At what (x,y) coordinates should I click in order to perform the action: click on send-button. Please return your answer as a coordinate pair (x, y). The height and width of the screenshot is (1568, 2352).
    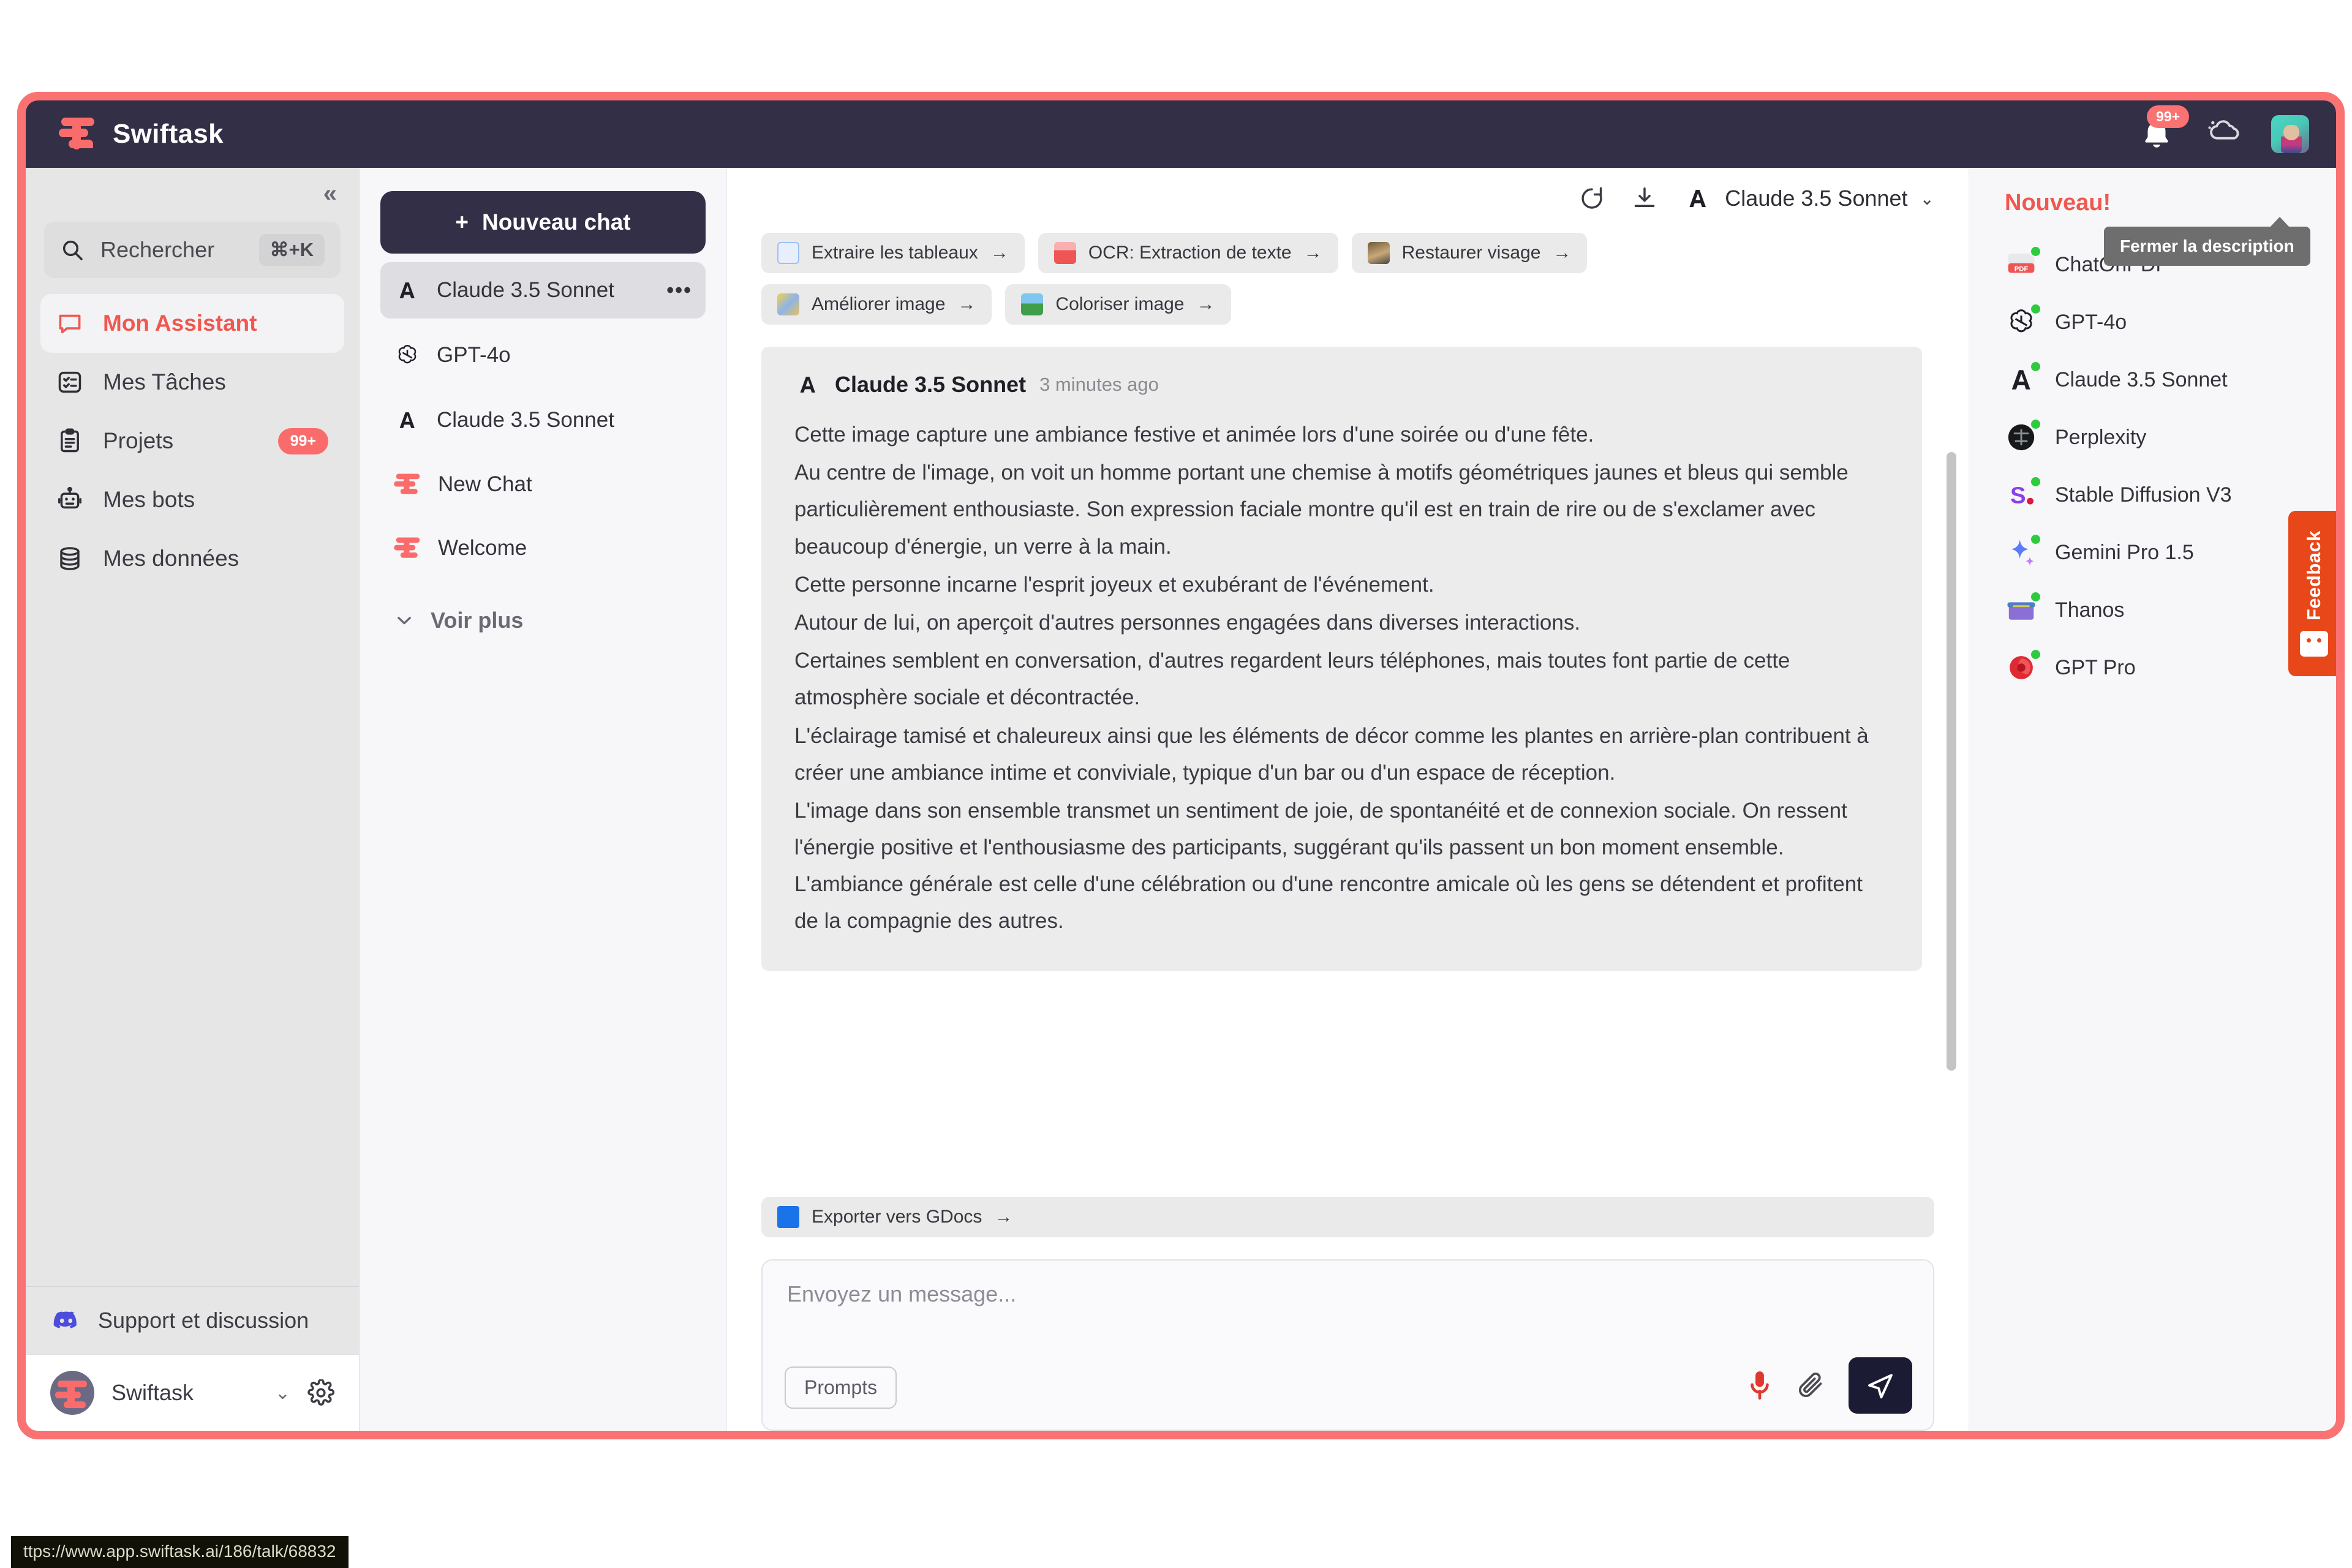
    Looking at the image, I should click on (1880, 1385).